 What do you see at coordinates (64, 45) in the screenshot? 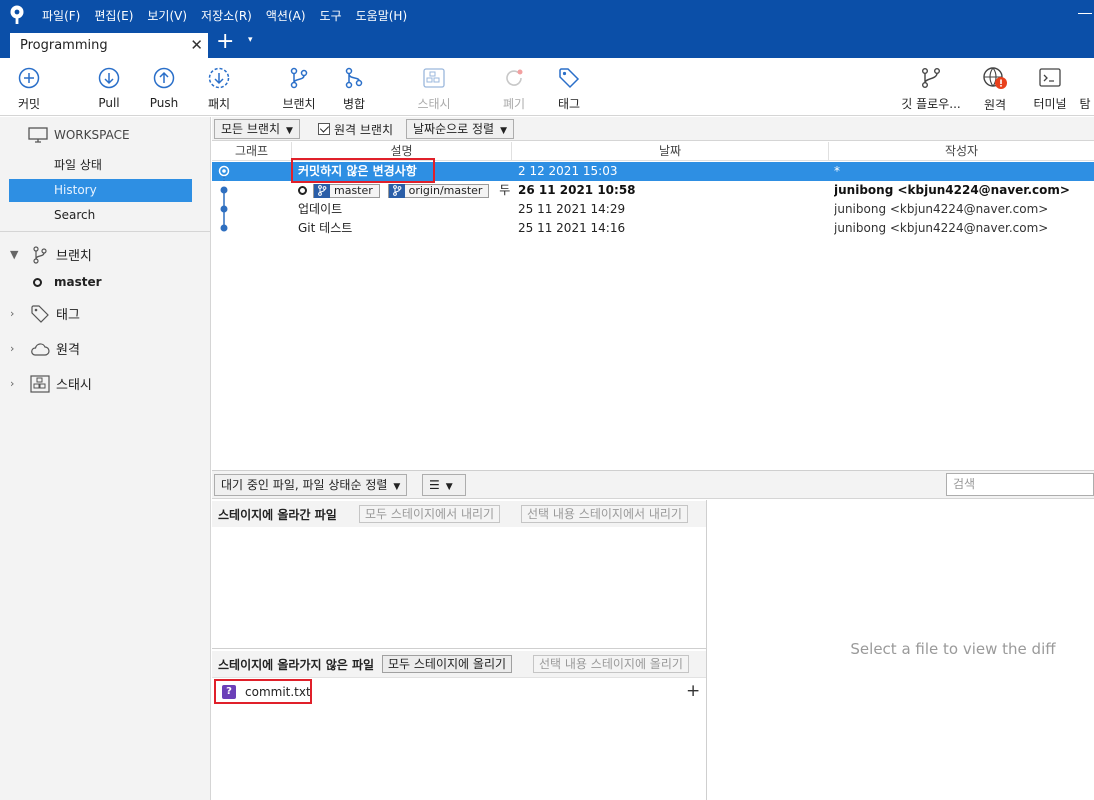
I see `tab-title: Programming` at bounding box center [64, 45].